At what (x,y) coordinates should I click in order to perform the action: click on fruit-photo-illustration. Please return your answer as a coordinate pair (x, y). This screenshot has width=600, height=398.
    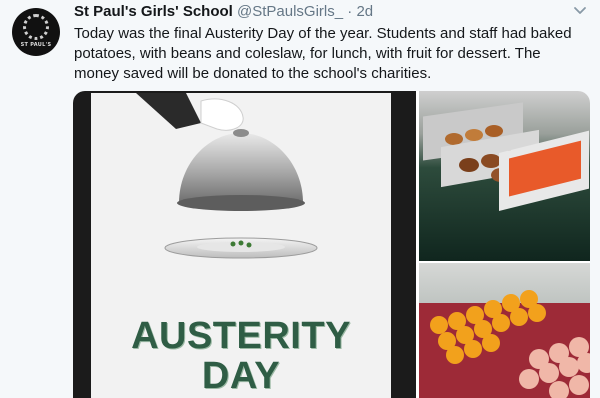
    Looking at the image, I should click on (504, 344).